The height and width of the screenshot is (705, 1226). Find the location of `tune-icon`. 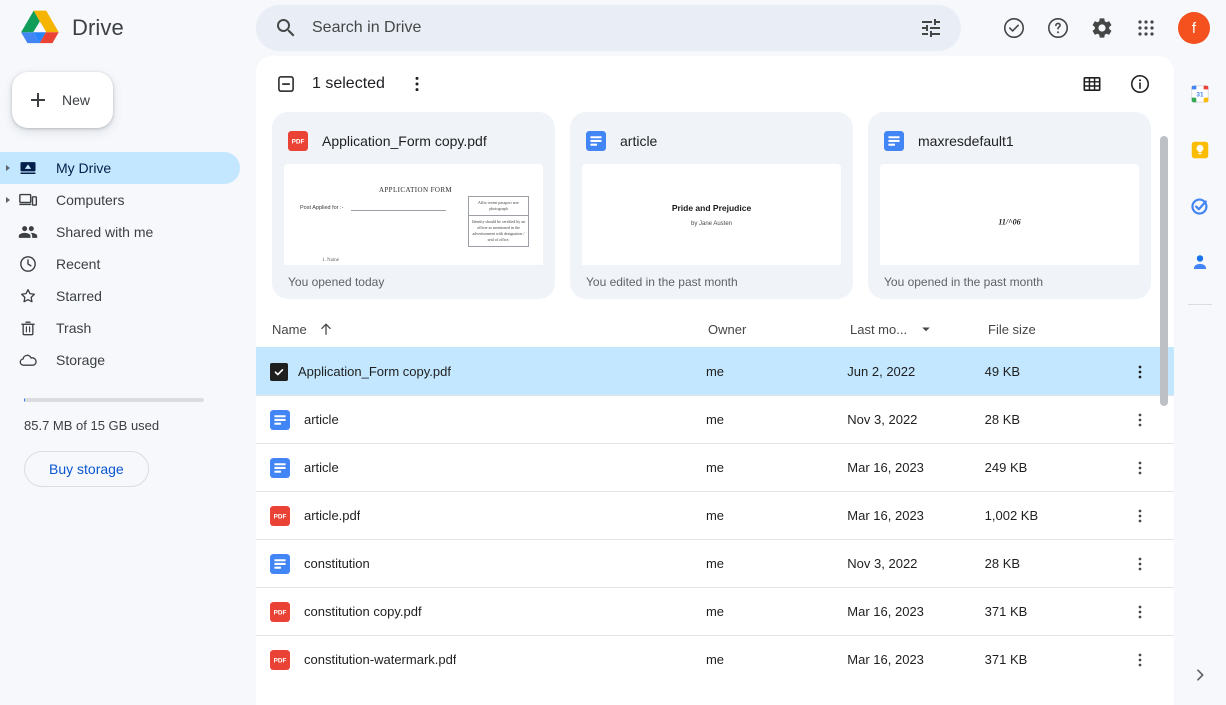

tune-icon is located at coordinates (931, 28).